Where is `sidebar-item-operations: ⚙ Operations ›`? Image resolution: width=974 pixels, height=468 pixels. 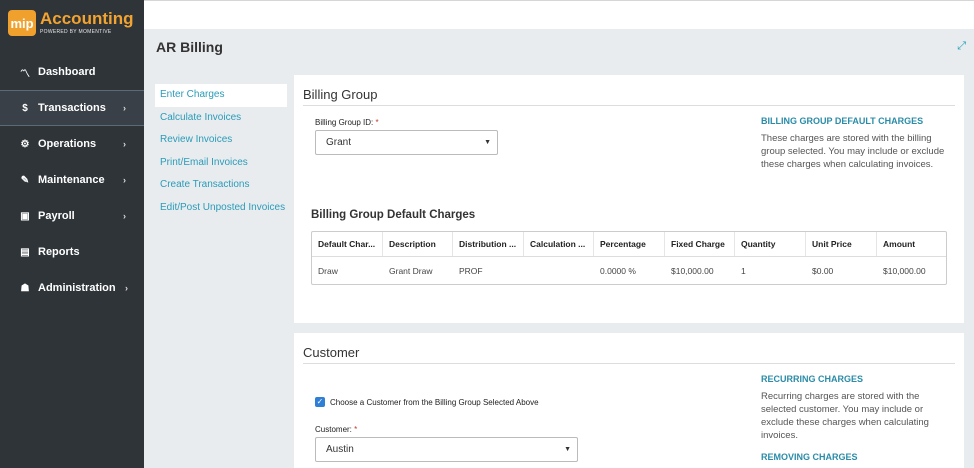
sidebar-item-operations: ⚙ Operations › is located at coordinates (72, 144).